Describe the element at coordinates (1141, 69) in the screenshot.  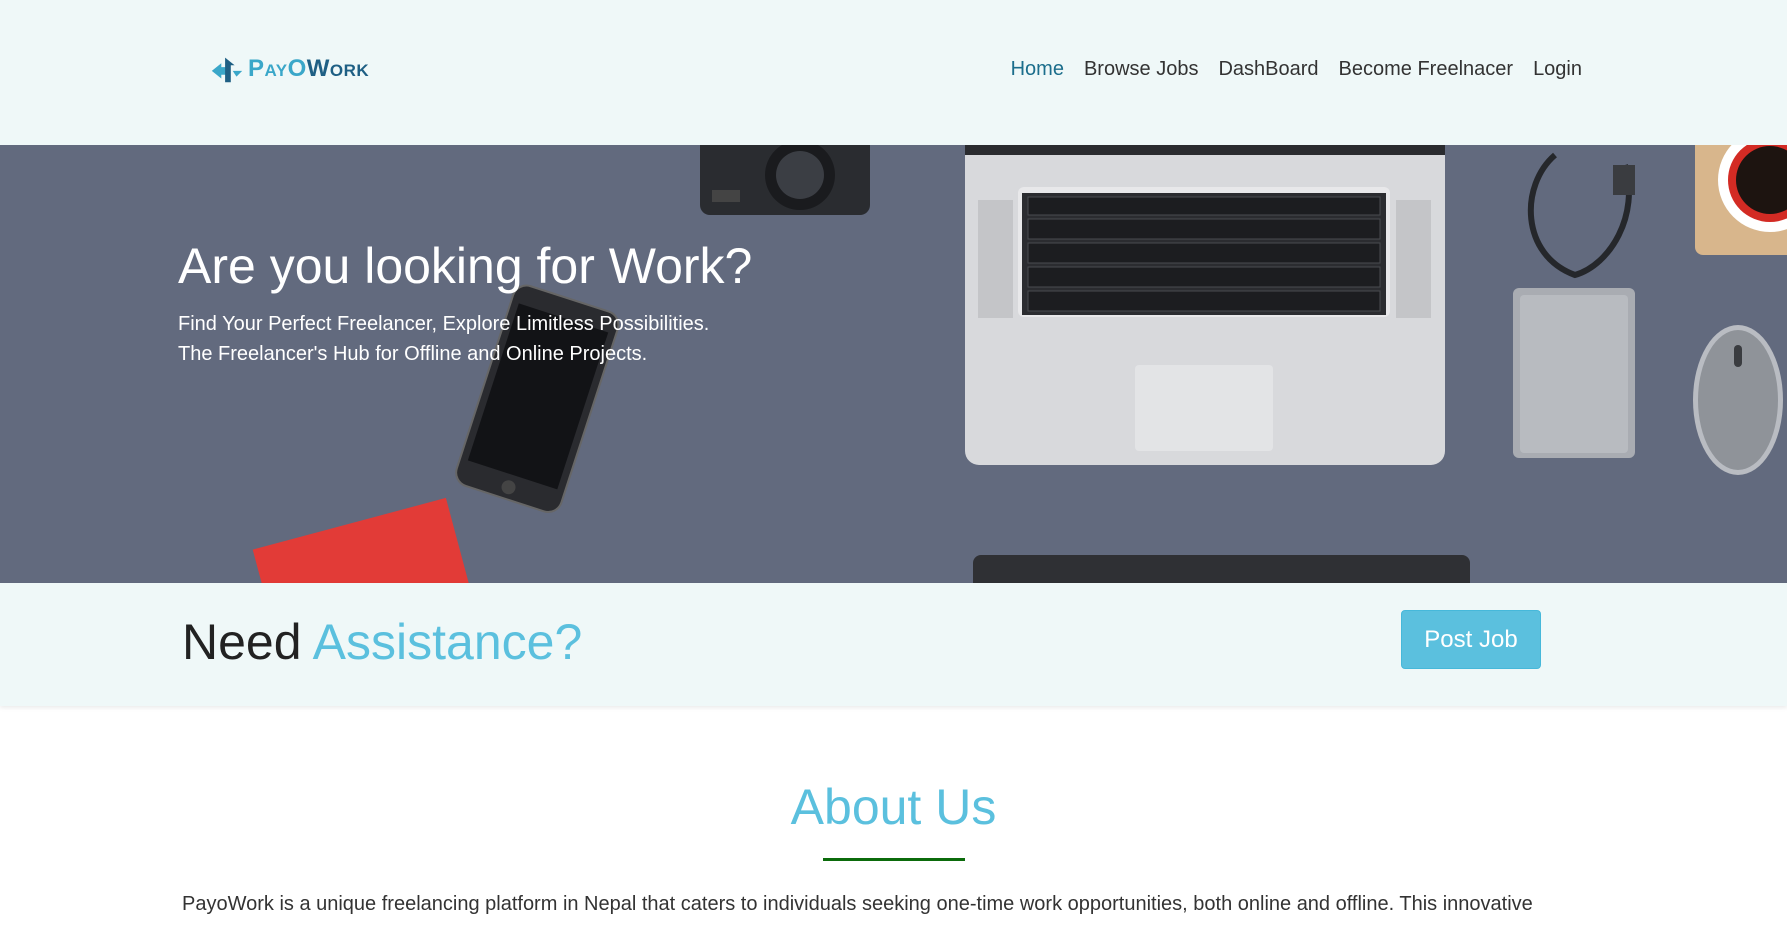
I see `nav-browse-jobs: Browse Jobs` at that location.